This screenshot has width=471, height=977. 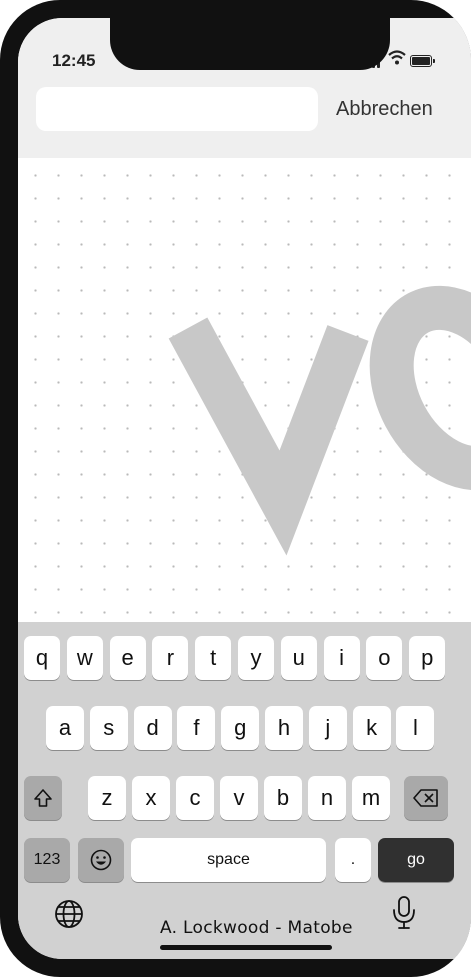 What do you see at coordinates (239, 798) in the screenshot?
I see `key-v: v` at bounding box center [239, 798].